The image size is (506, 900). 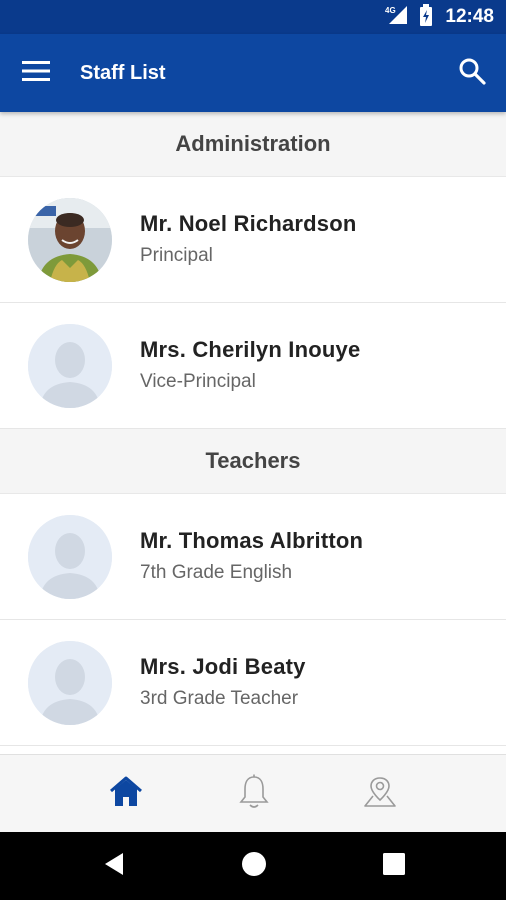 What do you see at coordinates (252, 540) in the screenshot?
I see `staff-name: Mr. Thomas Albritton` at bounding box center [252, 540].